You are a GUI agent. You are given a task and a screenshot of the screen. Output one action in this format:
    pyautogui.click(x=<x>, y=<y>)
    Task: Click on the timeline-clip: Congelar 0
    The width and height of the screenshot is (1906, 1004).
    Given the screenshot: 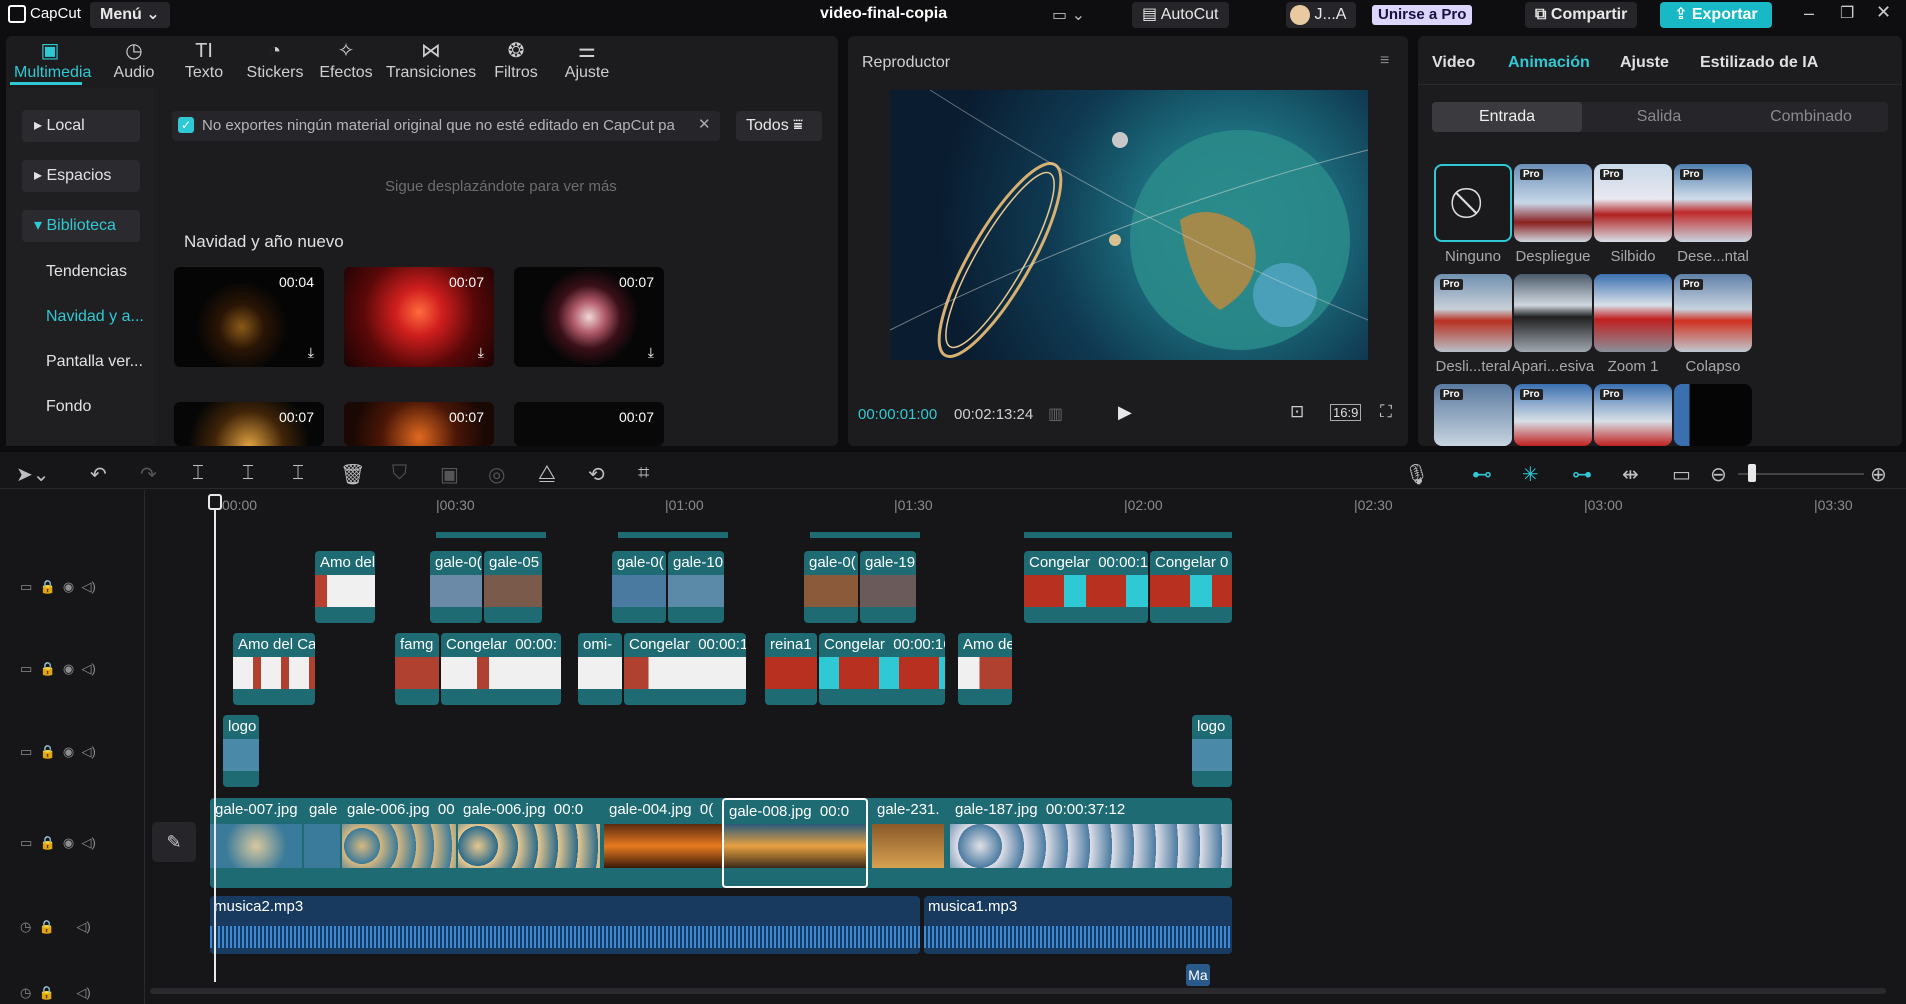 What is the action you would take?
    pyautogui.click(x=1191, y=587)
    